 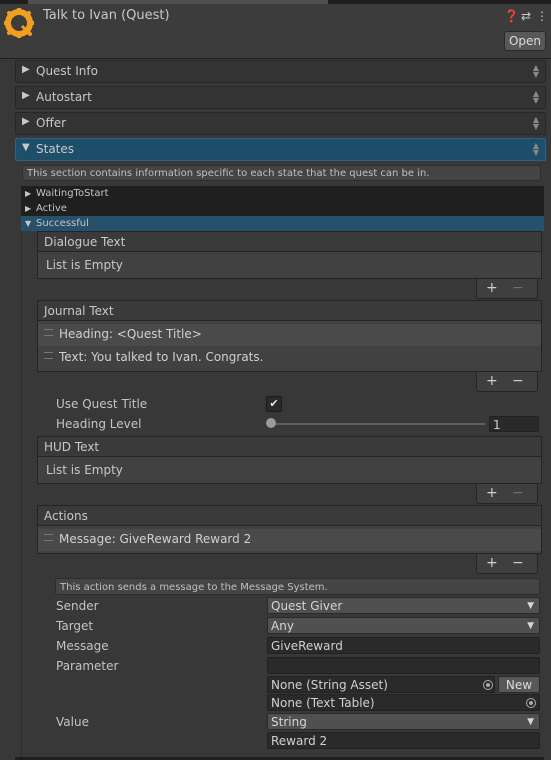 What do you see at coordinates (525, 41) in the screenshot?
I see `open-button: Open` at bounding box center [525, 41].